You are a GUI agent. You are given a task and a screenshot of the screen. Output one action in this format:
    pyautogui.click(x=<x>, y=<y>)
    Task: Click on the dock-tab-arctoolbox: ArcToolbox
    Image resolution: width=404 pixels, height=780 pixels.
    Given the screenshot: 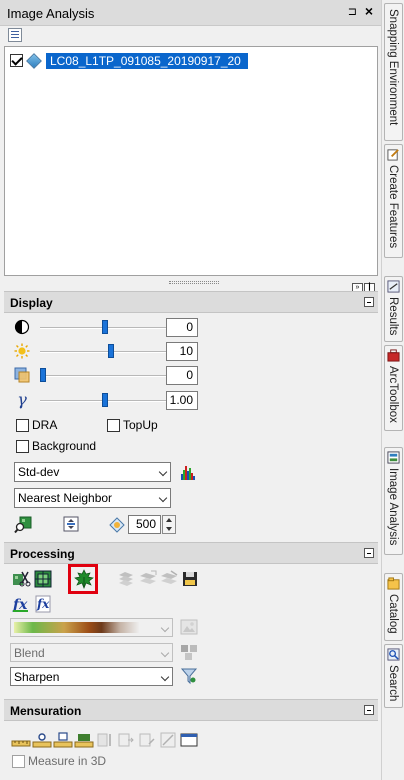 What is the action you would take?
    pyautogui.click(x=393, y=388)
    